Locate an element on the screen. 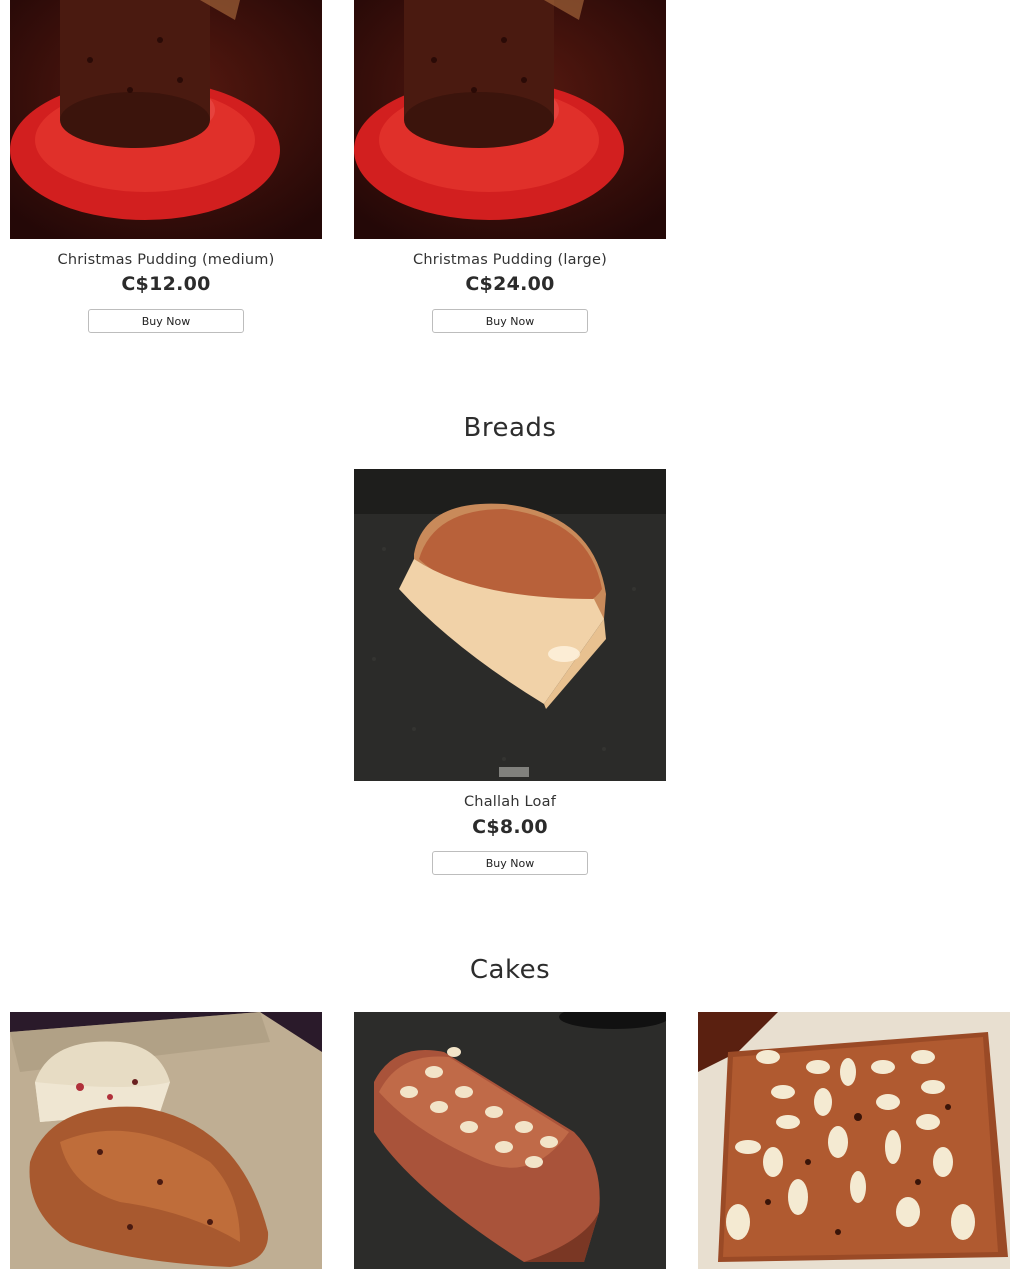 This screenshot has width=1020, height=1269. product-name: Christmas Pudding (large) is located at coordinates (510, 260).